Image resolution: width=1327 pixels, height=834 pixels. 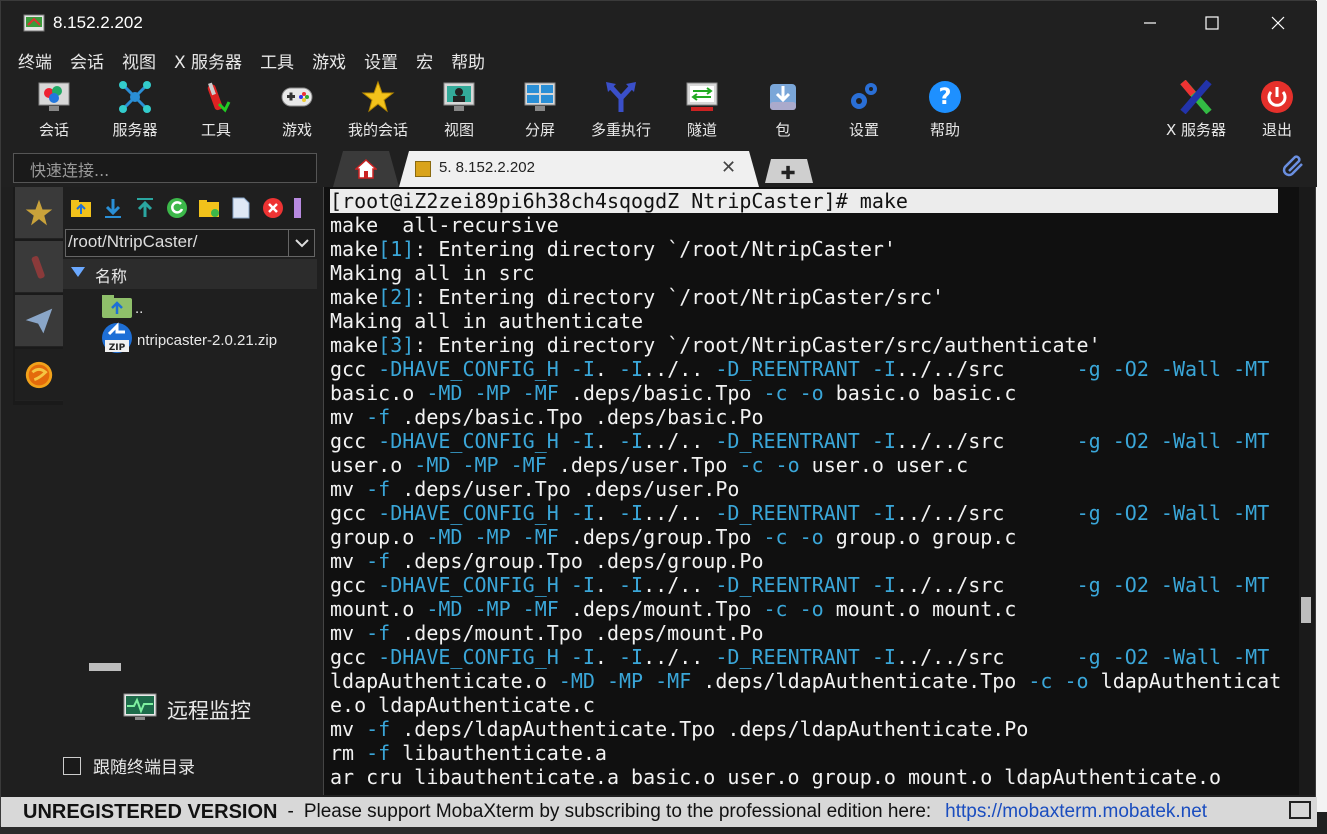 I want to click on refresh-icon, so click(x=177, y=208).